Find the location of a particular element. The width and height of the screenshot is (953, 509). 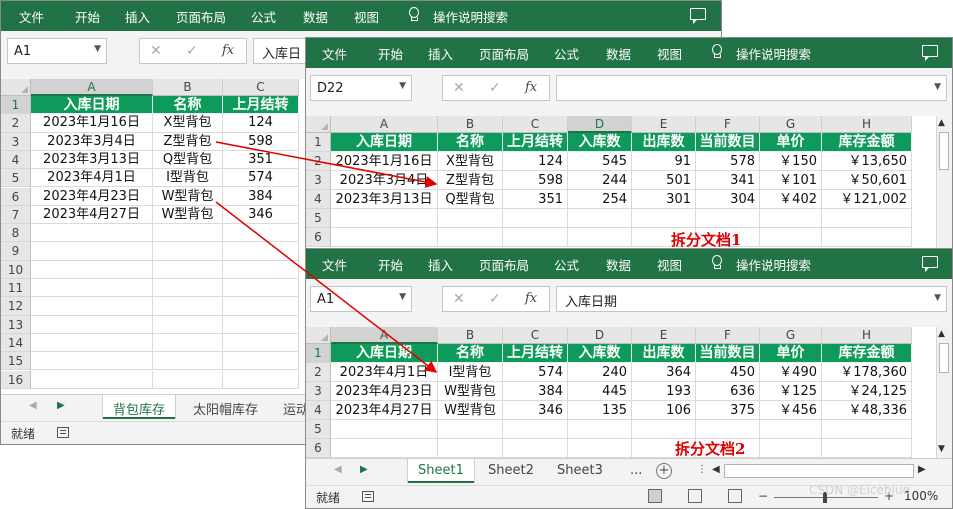

arrow-to-doc1 is located at coordinates (326, 164).